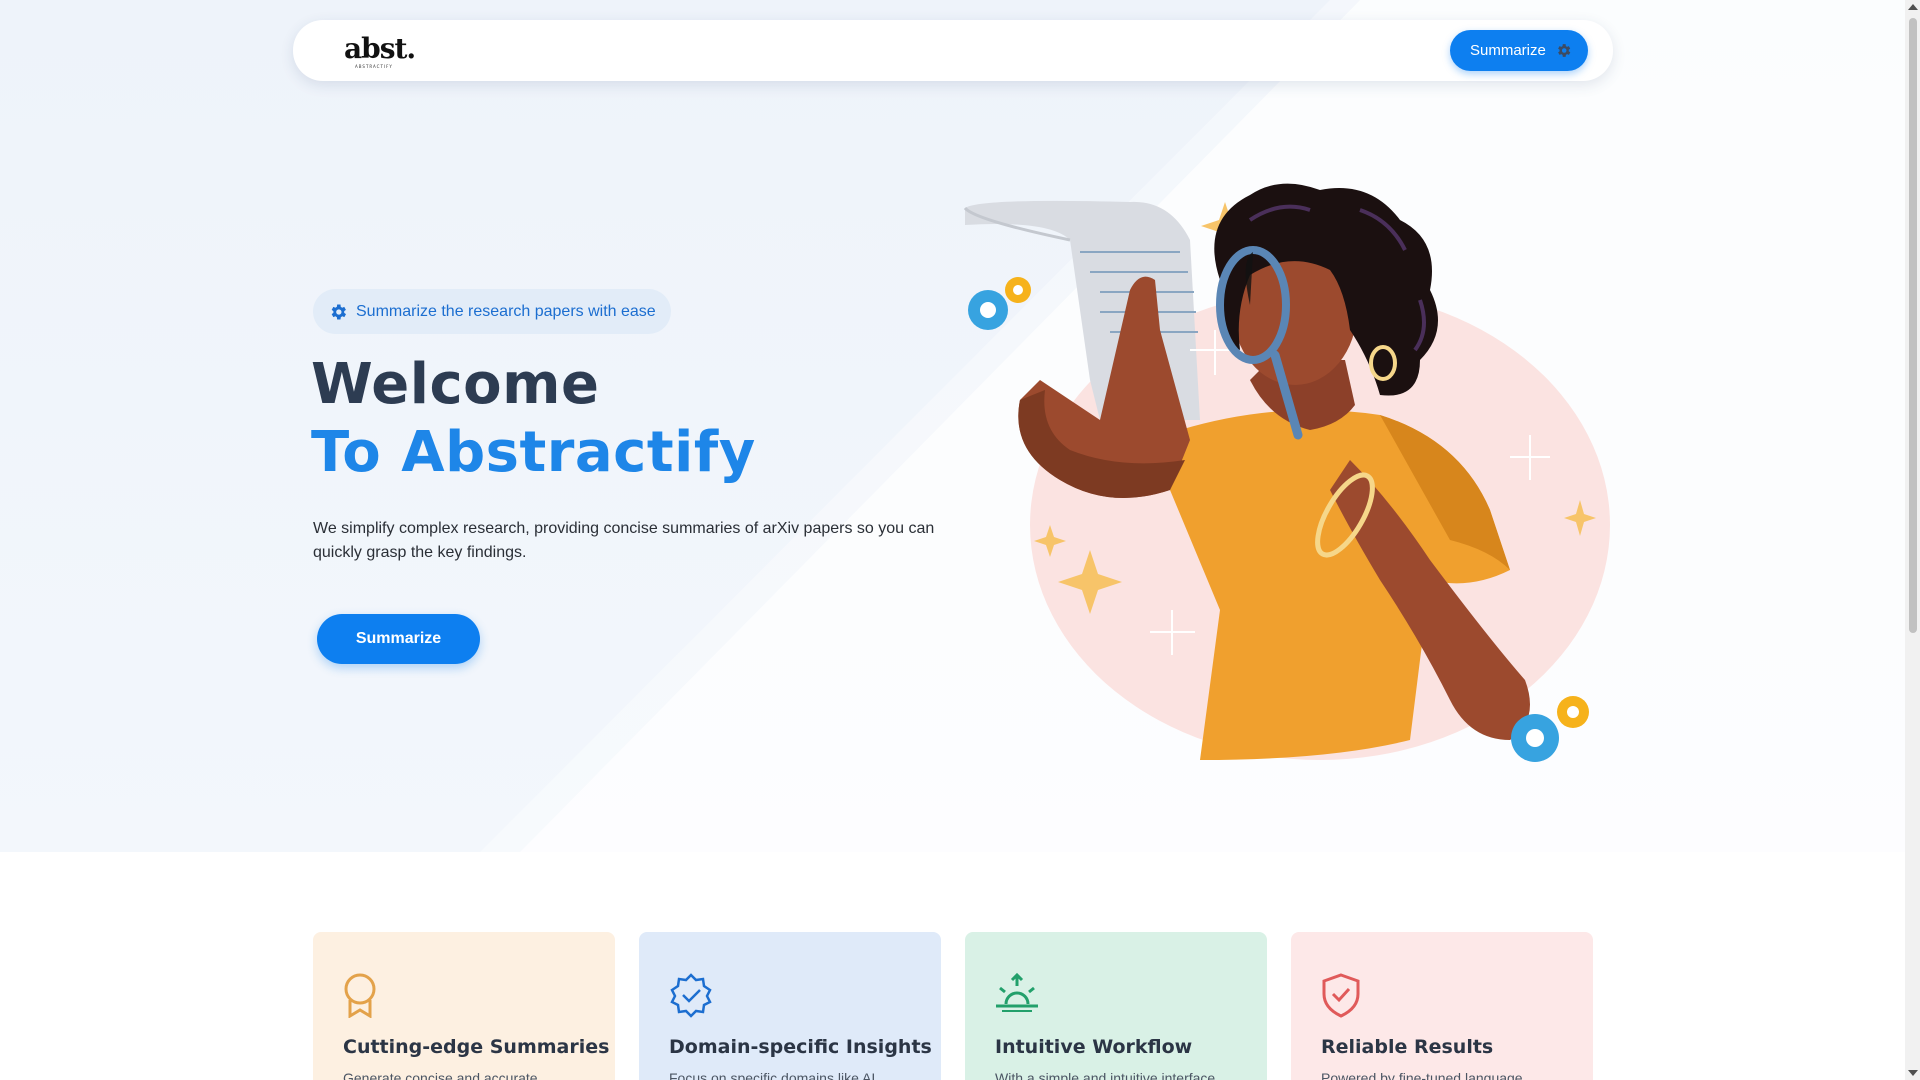 The image size is (1920, 1080). Describe the element at coordinates (533, 452) in the screenshot. I see `hero-title-line2: To Abstractify` at that location.